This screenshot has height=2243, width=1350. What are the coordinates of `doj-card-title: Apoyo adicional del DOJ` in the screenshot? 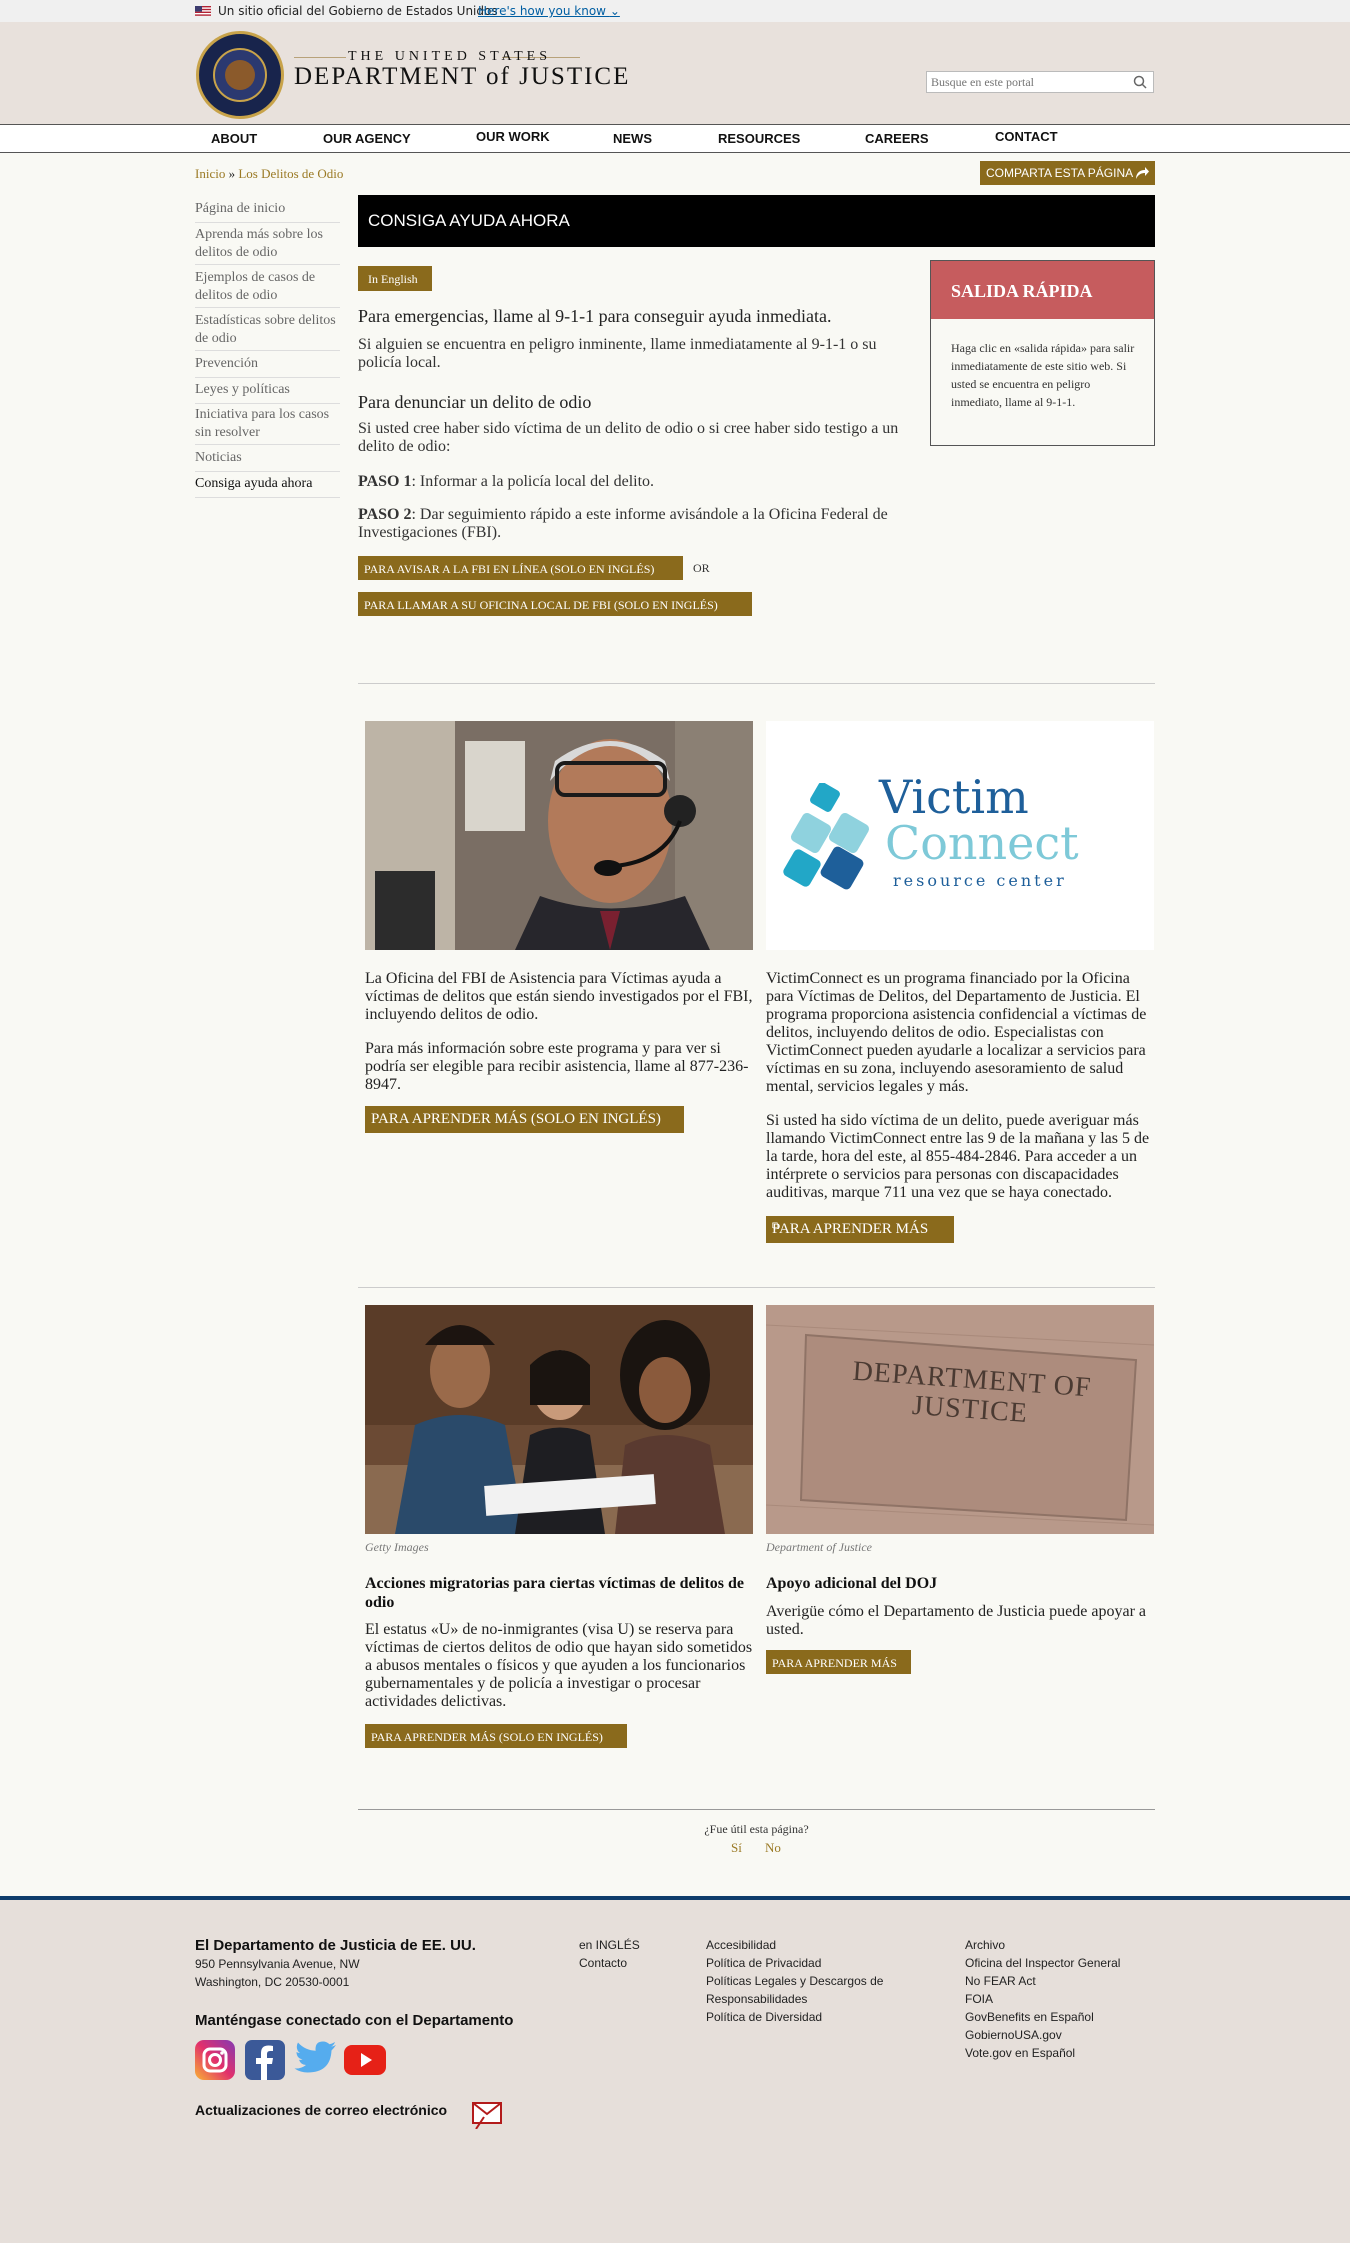 It's located at (852, 1583).